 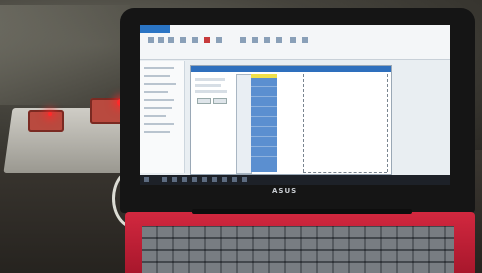 I want to click on laptop-brand-logo: ASUS, so click(x=285, y=191).